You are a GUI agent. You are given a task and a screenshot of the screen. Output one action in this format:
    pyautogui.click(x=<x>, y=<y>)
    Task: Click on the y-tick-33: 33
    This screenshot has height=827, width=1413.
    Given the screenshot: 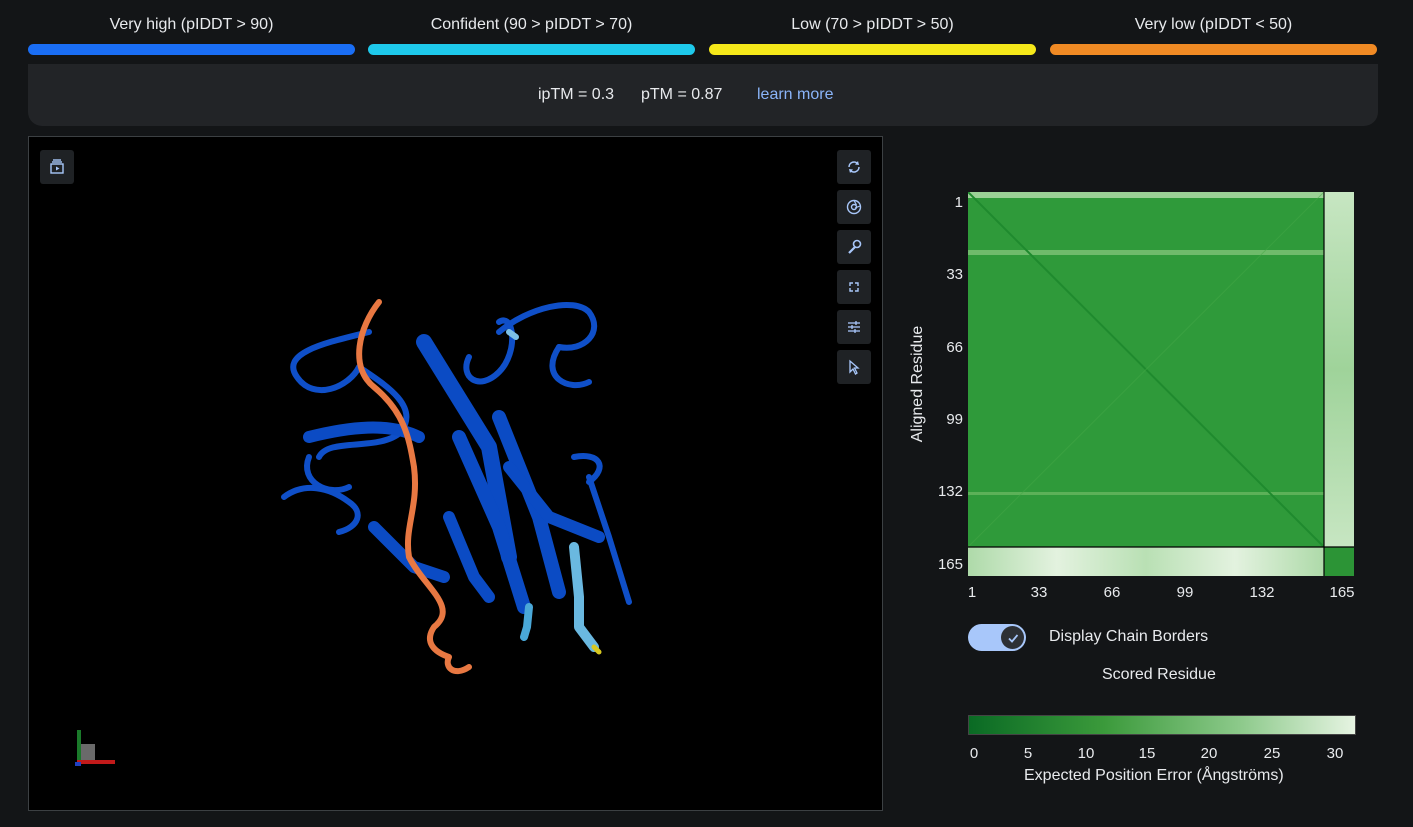 What is the action you would take?
    pyautogui.click(x=954, y=274)
    